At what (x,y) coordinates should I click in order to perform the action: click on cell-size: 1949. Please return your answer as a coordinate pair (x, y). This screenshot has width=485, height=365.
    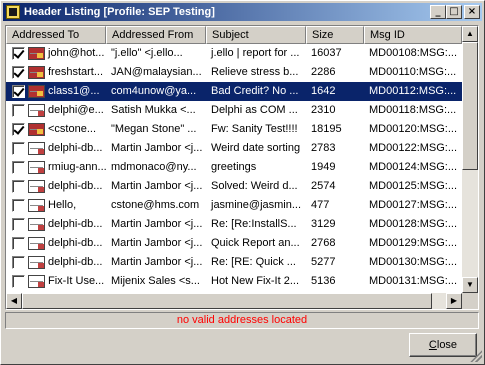
    Looking at the image, I should click on (323, 167).